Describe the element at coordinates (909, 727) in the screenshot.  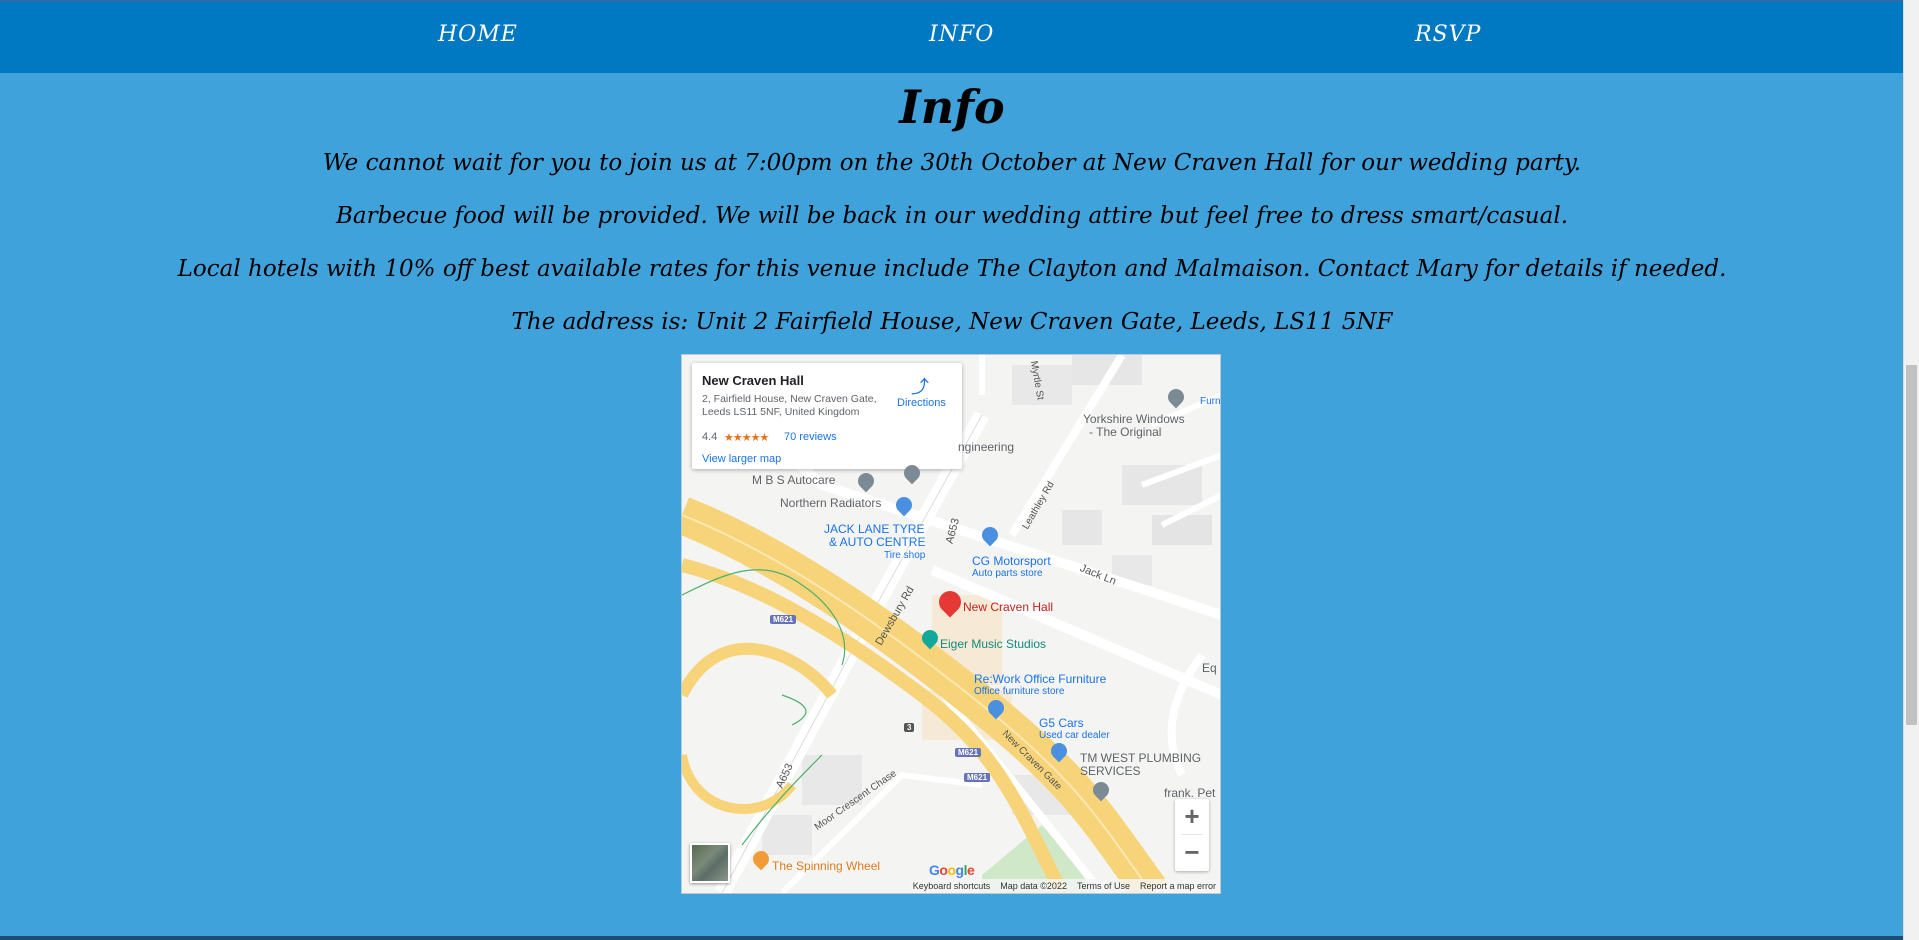
I see `exit-number: 3` at that location.